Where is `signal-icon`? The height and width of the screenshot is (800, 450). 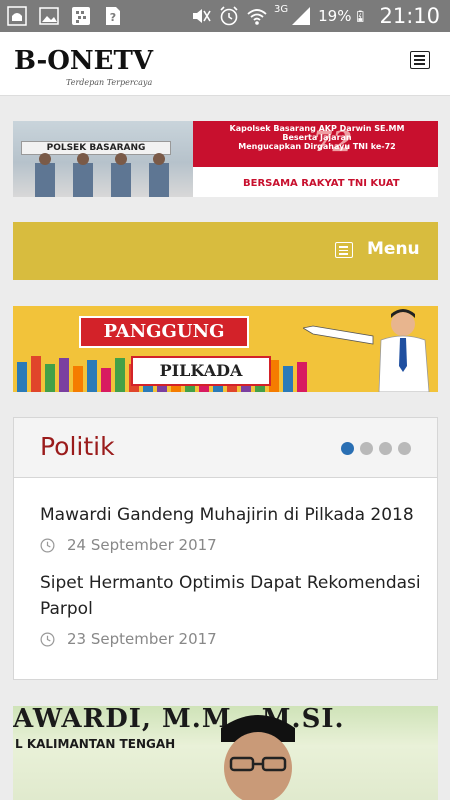 signal-icon is located at coordinates (301, 16).